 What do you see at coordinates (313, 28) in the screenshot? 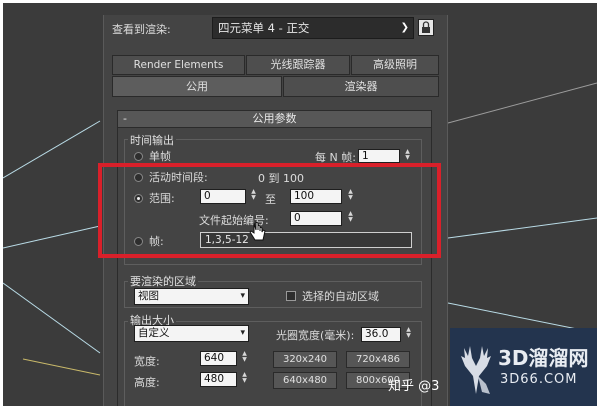
I see `view-to-render-select: 四元菜单 4 - 正交 ❯` at bounding box center [313, 28].